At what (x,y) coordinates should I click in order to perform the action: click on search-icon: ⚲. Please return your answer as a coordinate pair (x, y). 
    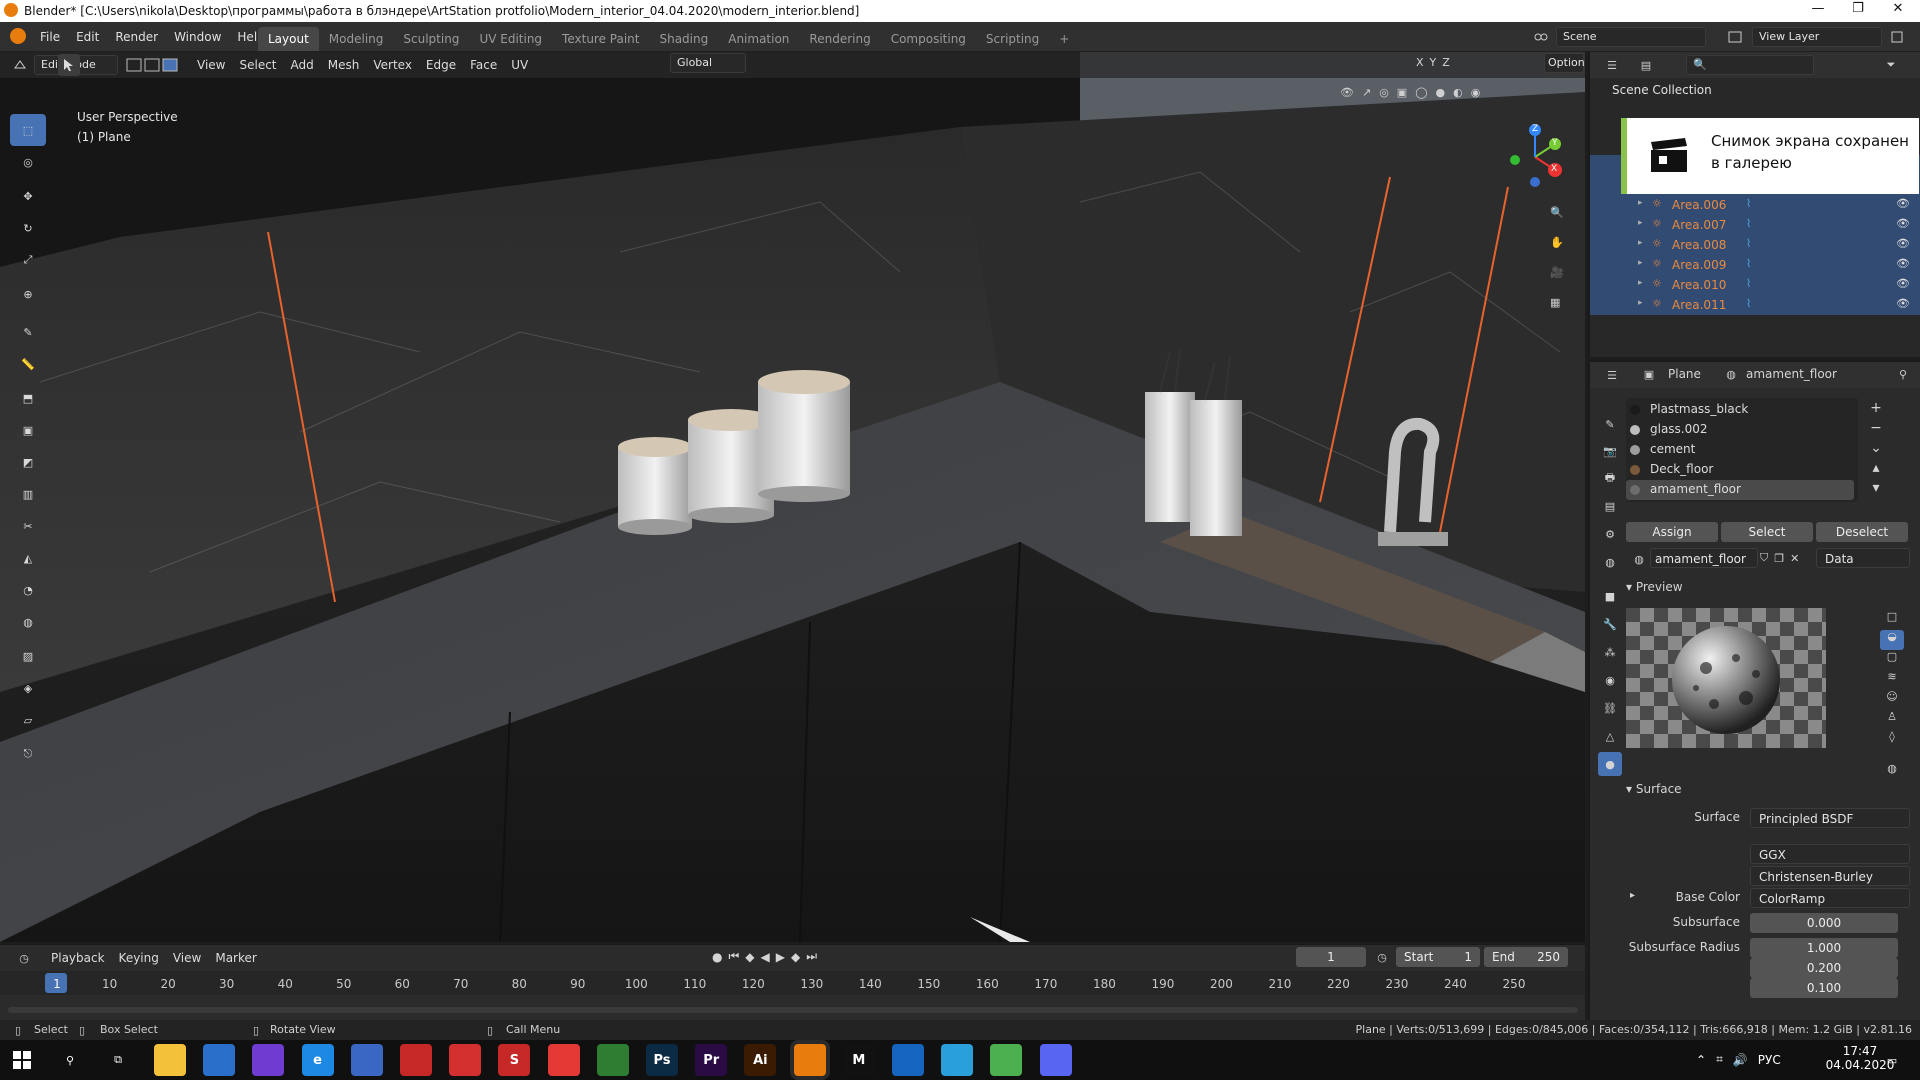
    Looking at the image, I should click on (70, 1060).